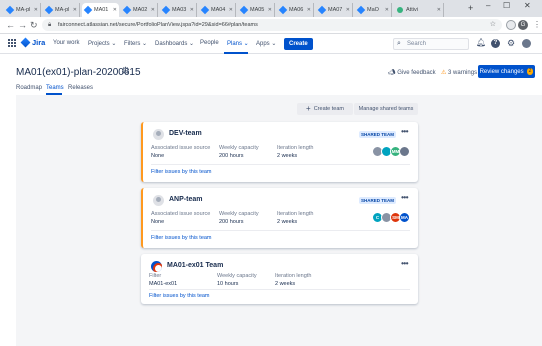 The image size is (542, 346). What do you see at coordinates (459, 72) in the screenshot?
I see `warnings-link: ⚠ 3 warnings` at bounding box center [459, 72].